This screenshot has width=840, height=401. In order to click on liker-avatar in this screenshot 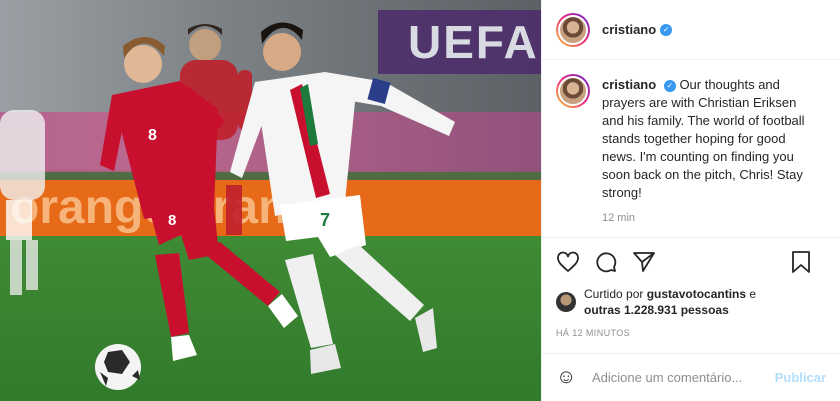, I will do `click(566, 302)`.